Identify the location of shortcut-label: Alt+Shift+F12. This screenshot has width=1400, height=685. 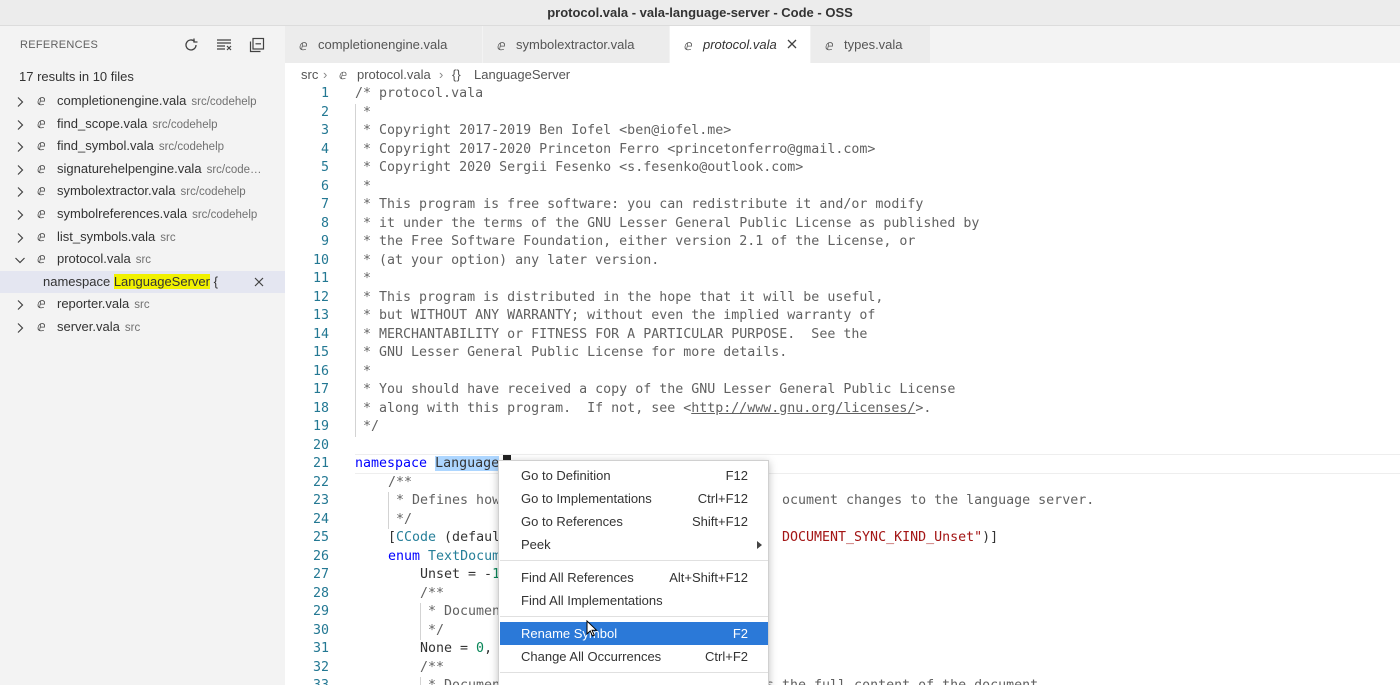
(708, 577).